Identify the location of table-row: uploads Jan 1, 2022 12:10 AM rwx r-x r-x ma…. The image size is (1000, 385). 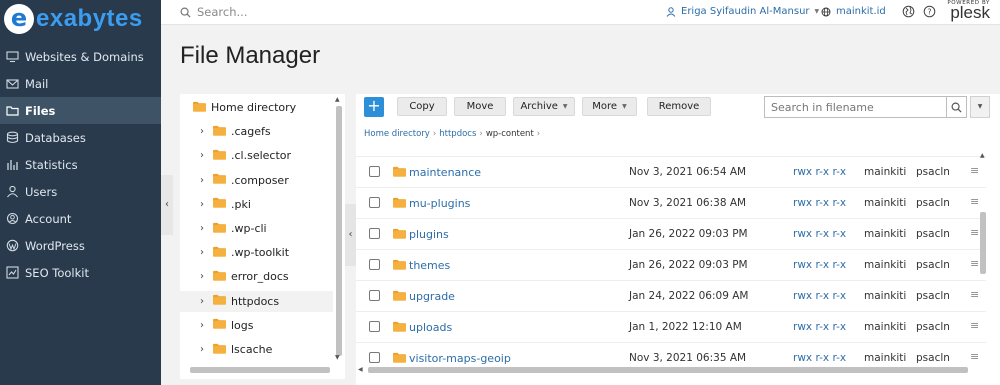
(671, 326).